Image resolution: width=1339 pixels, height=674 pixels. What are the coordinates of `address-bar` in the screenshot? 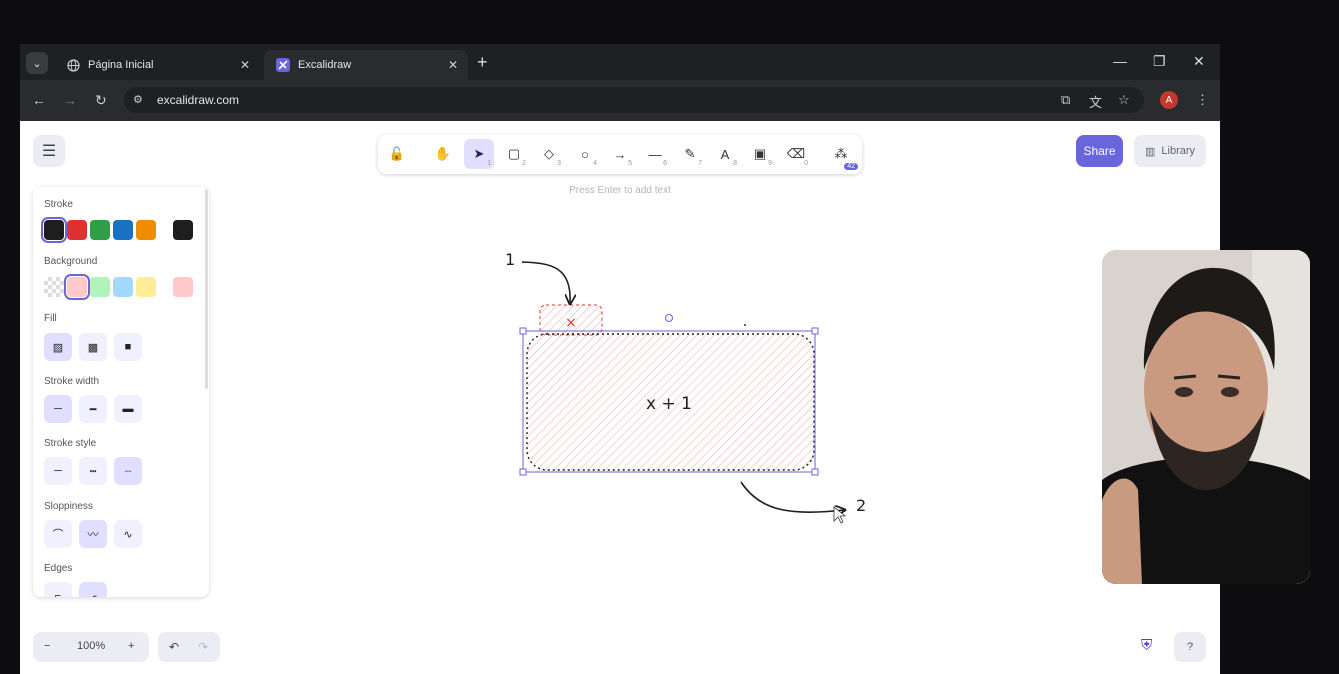 It's located at (634, 100).